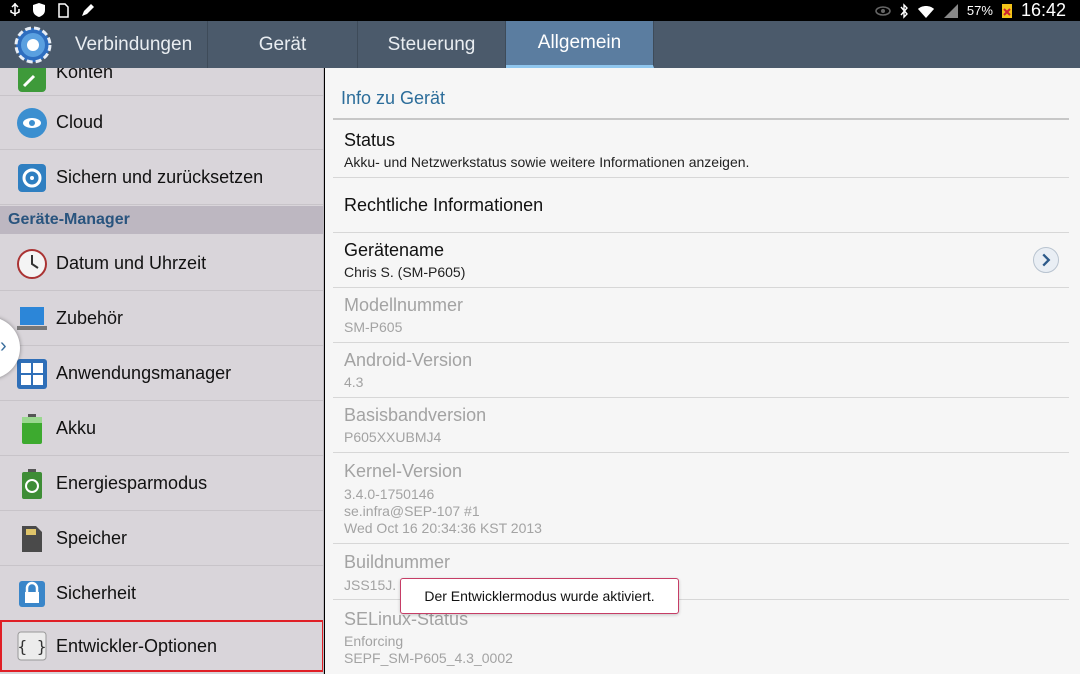 The image size is (1080, 674). Describe the element at coordinates (161, 594) in the screenshot. I see `sidebar-item-sicherheit: Sicherheit` at that location.